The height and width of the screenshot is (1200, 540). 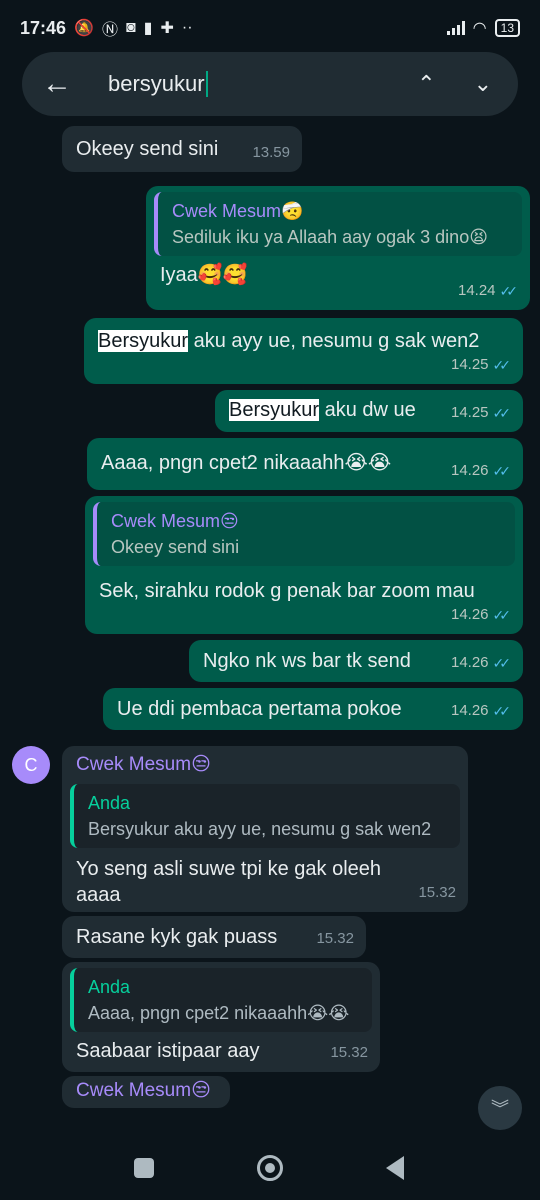 I want to click on message-outgoing: Aaaa, pngn cpet2 nikaaahh😭😭 14.26 ✓✓, so click(x=305, y=464).